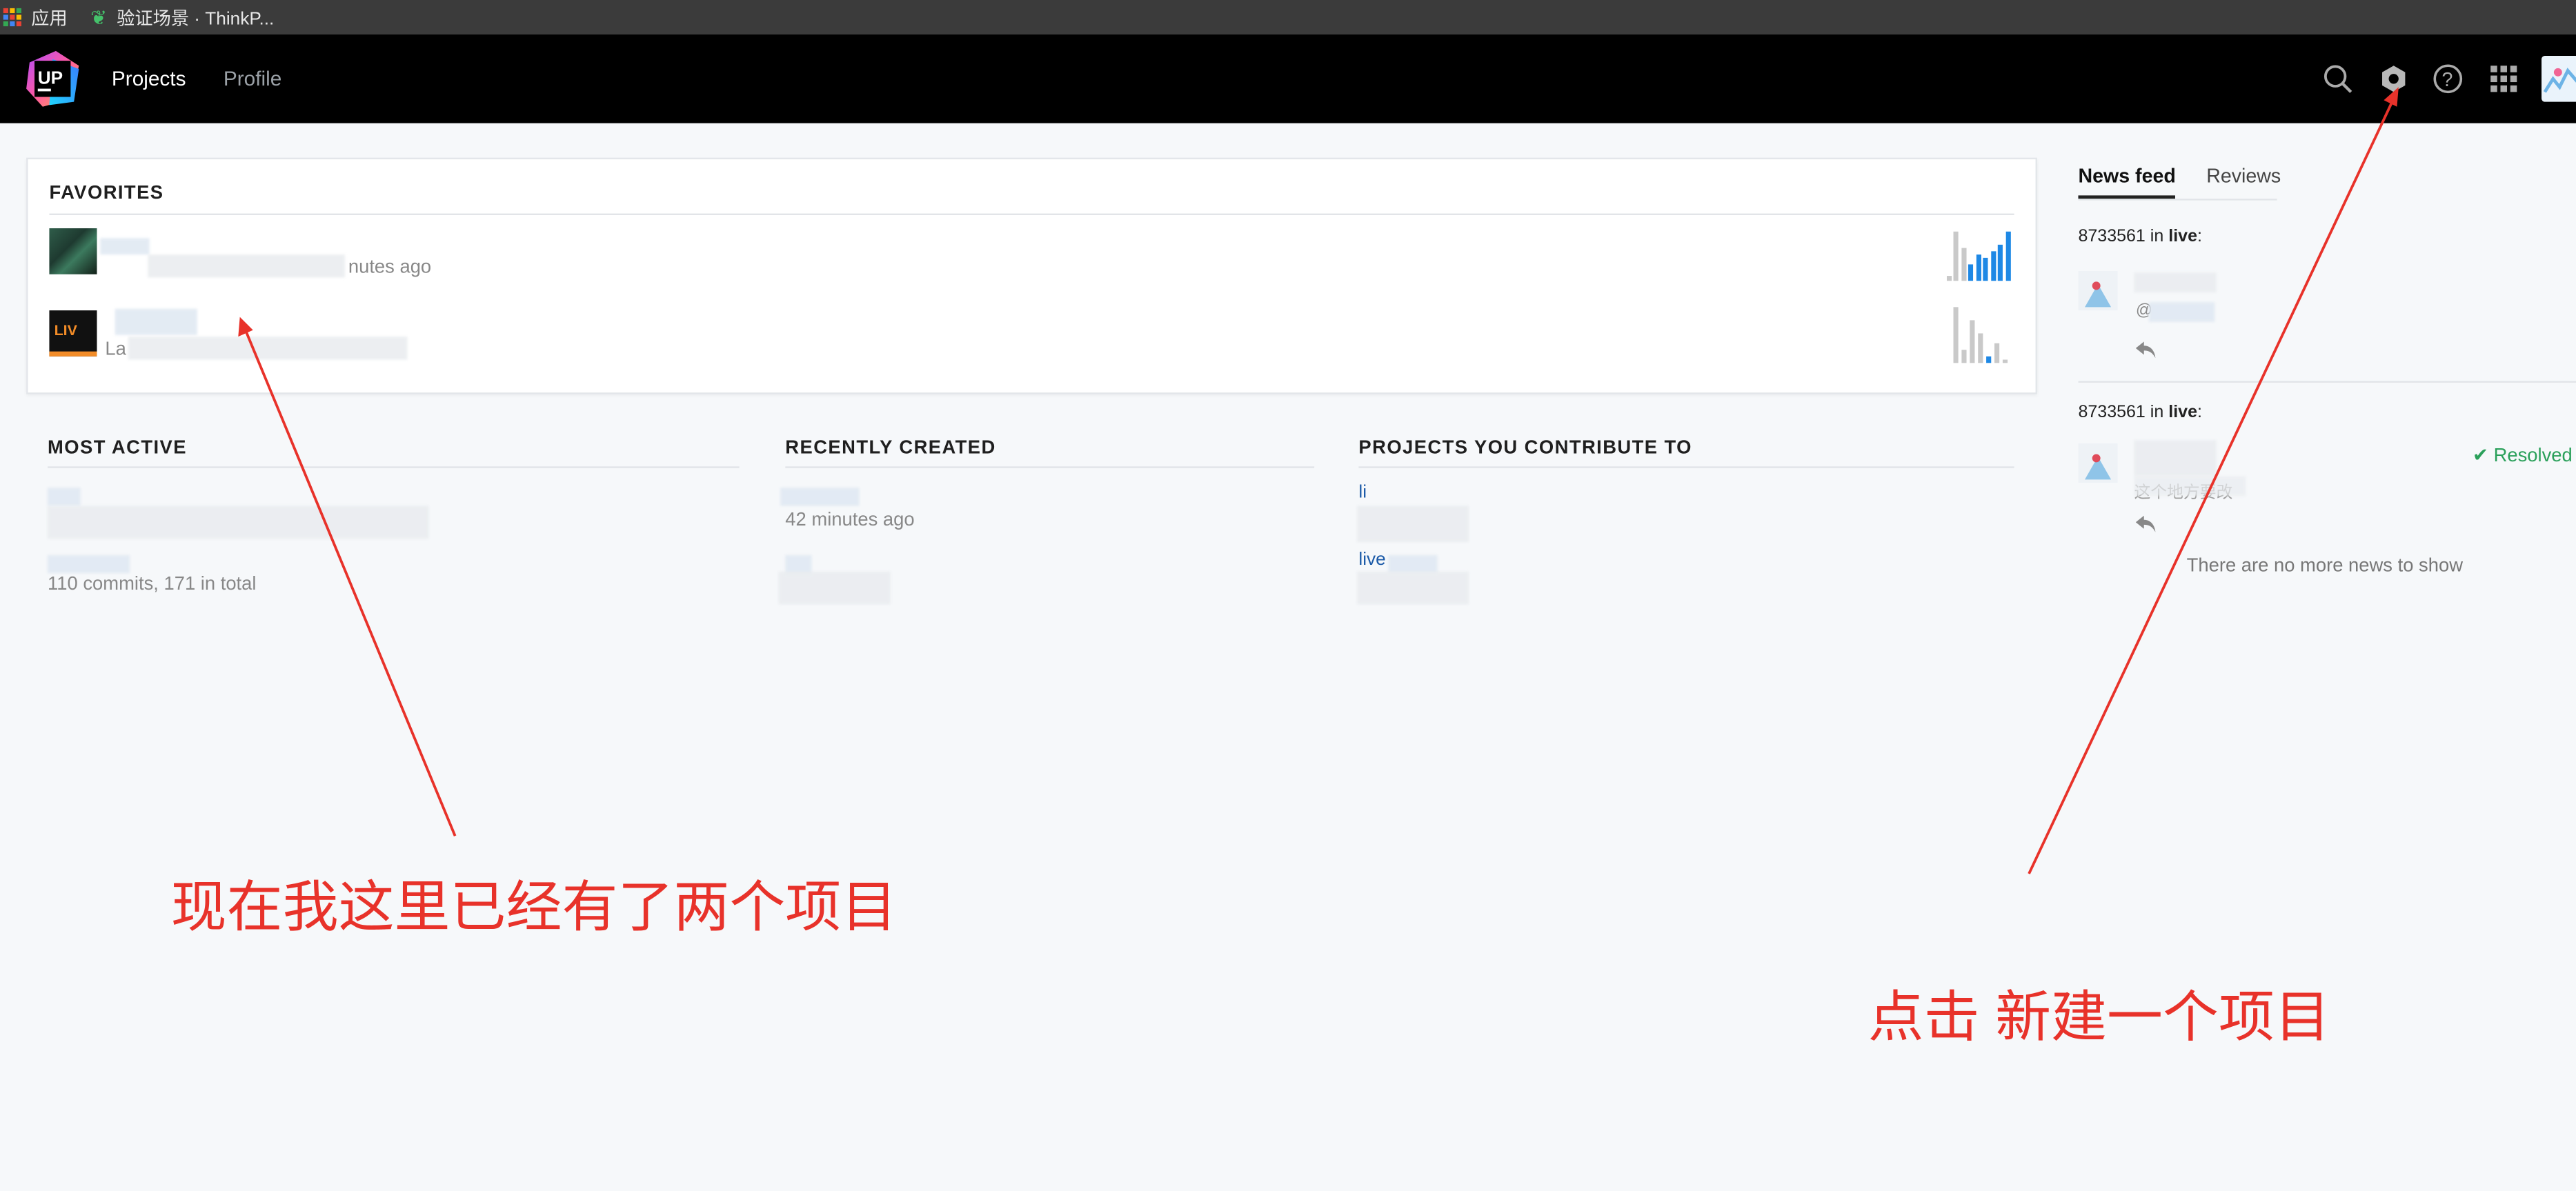 The height and width of the screenshot is (1191, 2576). What do you see at coordinates (890, 448) in the screenshot?
I see `recently-created-title: RECENTLY CREATED` at bounding box center [890, 448].